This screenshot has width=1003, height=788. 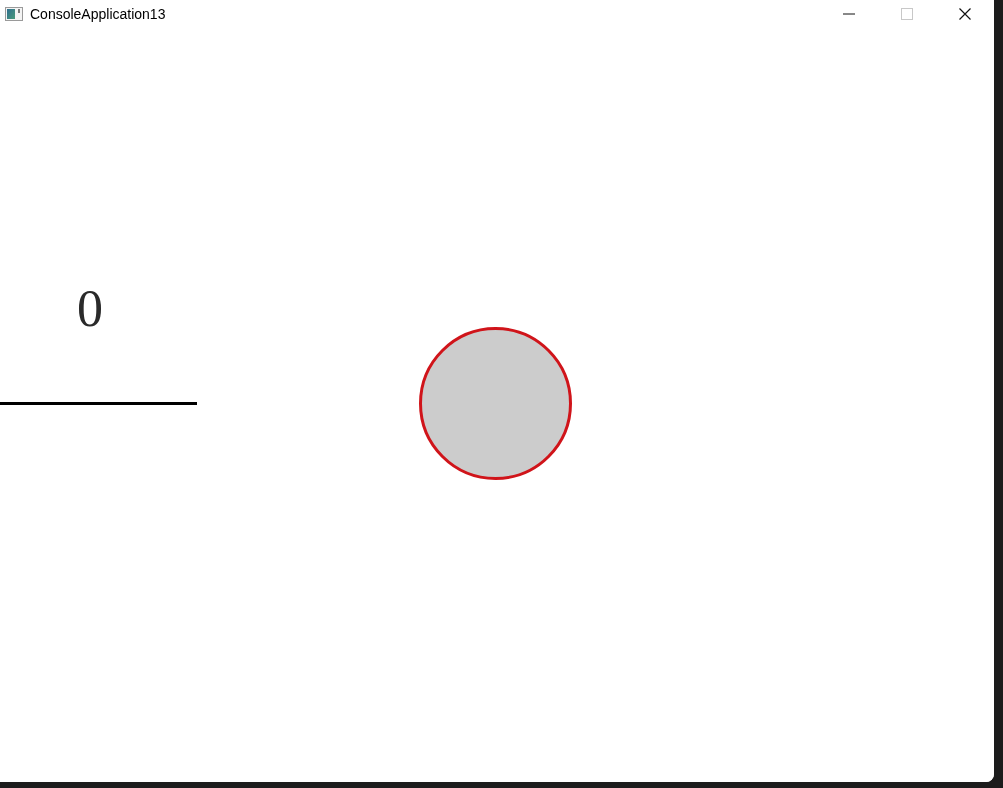 I want to click on close-icon, so click(x=965, y=14).